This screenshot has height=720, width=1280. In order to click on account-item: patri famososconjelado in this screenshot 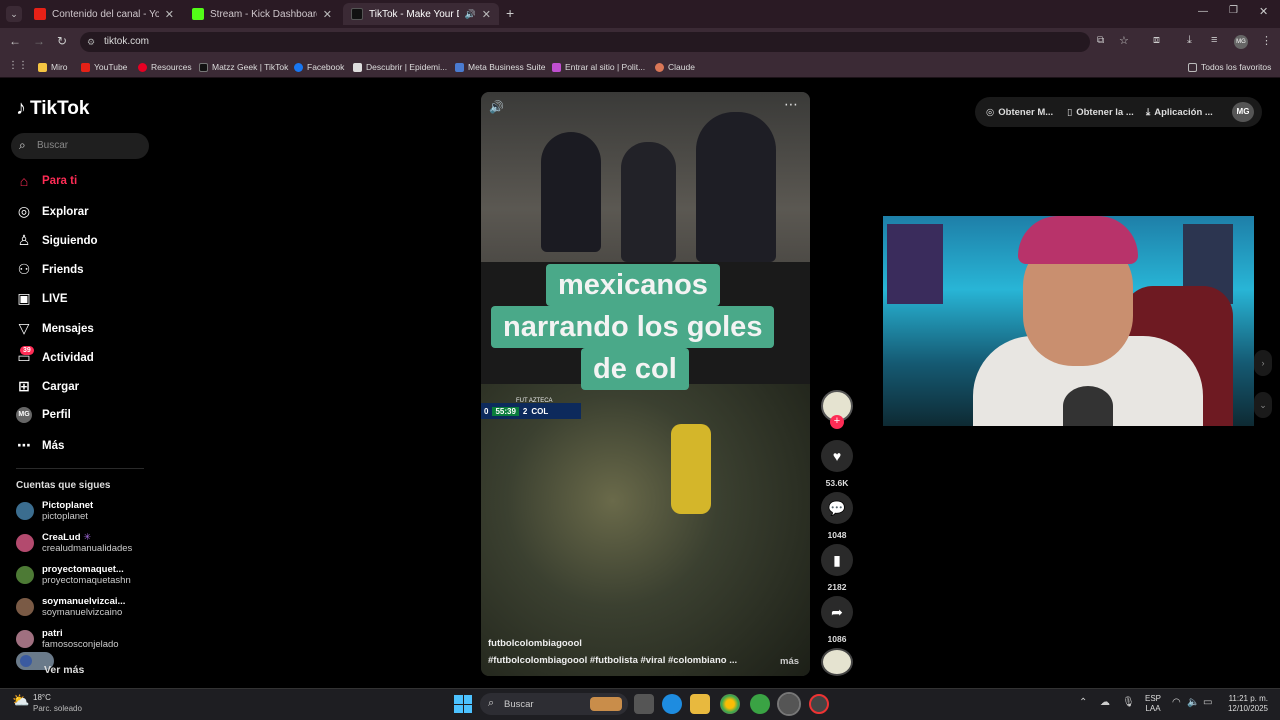, I will do `click(67, 639)`.